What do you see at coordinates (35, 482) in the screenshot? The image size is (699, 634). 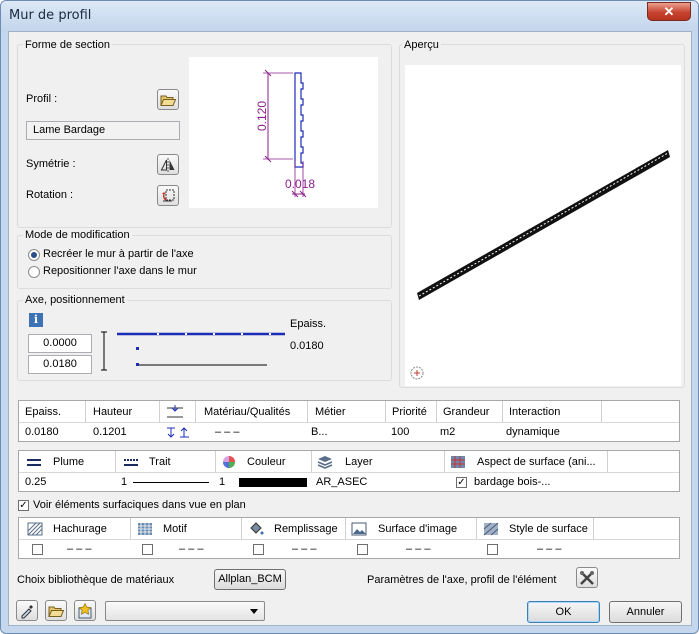 I see `cell-pen: 0.25` at bounding box center [35, 482].